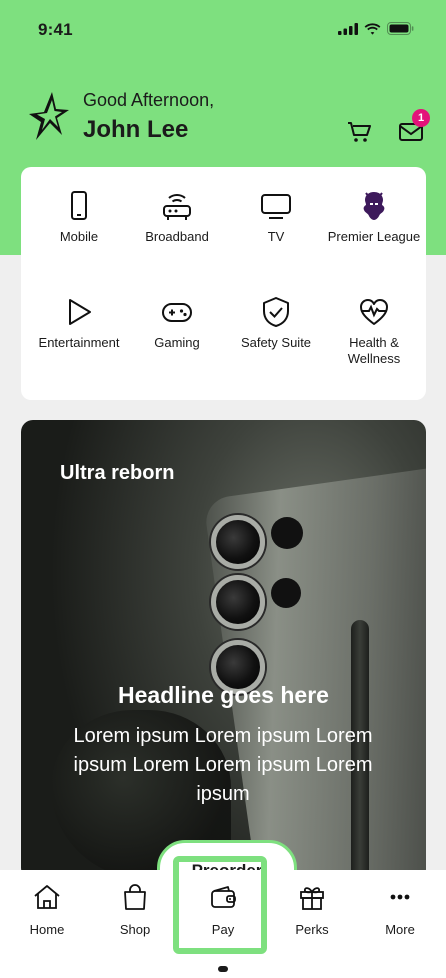 The image size is (446, 978). I want to click on service-label: Mobile, so click(79, 236).